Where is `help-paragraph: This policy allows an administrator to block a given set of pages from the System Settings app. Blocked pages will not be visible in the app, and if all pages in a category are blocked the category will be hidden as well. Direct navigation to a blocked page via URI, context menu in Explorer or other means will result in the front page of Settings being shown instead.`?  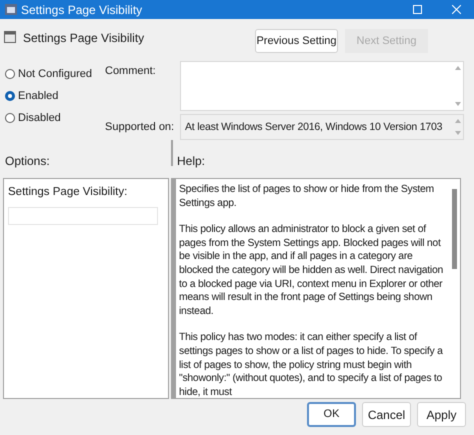
help-paragraph: This policy allows an administrator to block a given set of pages from the System Settings app. Blocked pages will not be visible in the app, and if all pages in a category are blocked the category will be hidden as well. Direct navigation to a blocked page via URI, context menu in Explorer or other means will result in the front page of Settings being shown instead. is located at coordinates (311, 270).